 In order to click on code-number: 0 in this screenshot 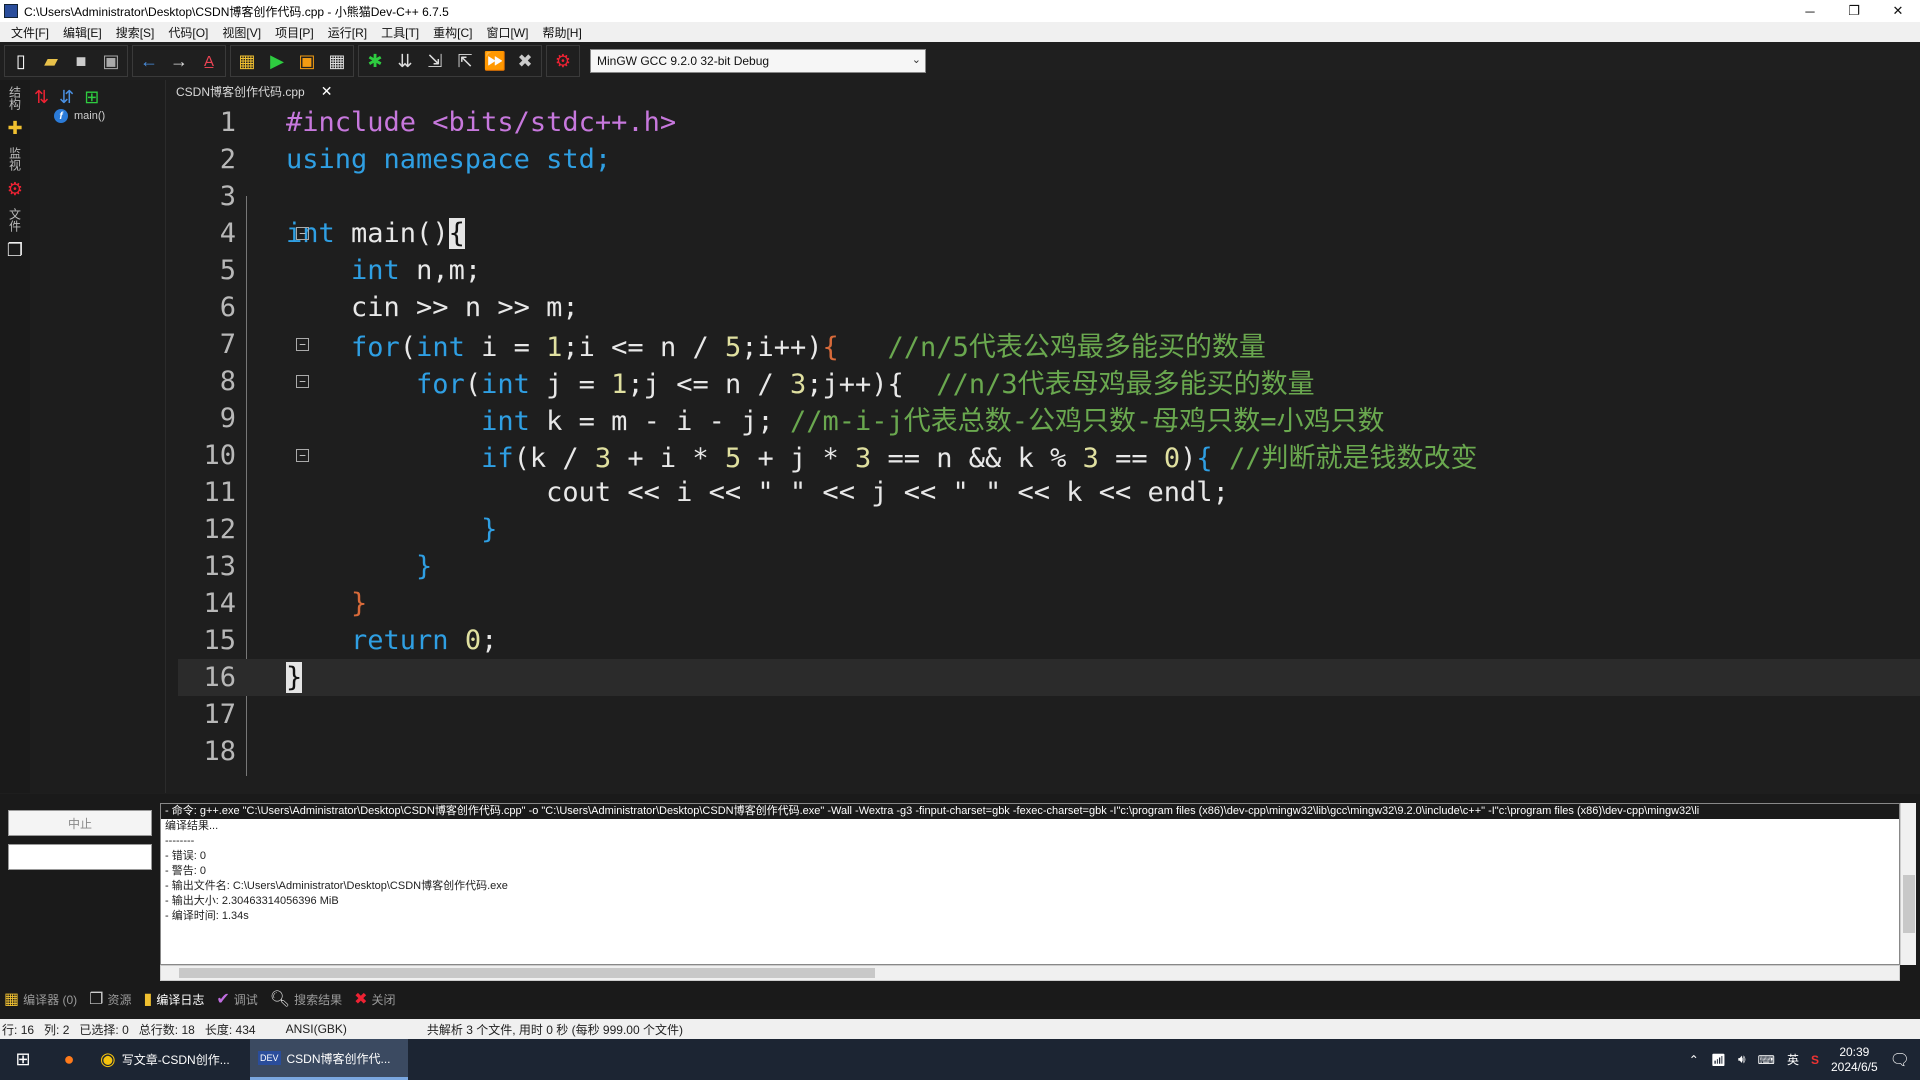, I will do `click(1172, 458)`.